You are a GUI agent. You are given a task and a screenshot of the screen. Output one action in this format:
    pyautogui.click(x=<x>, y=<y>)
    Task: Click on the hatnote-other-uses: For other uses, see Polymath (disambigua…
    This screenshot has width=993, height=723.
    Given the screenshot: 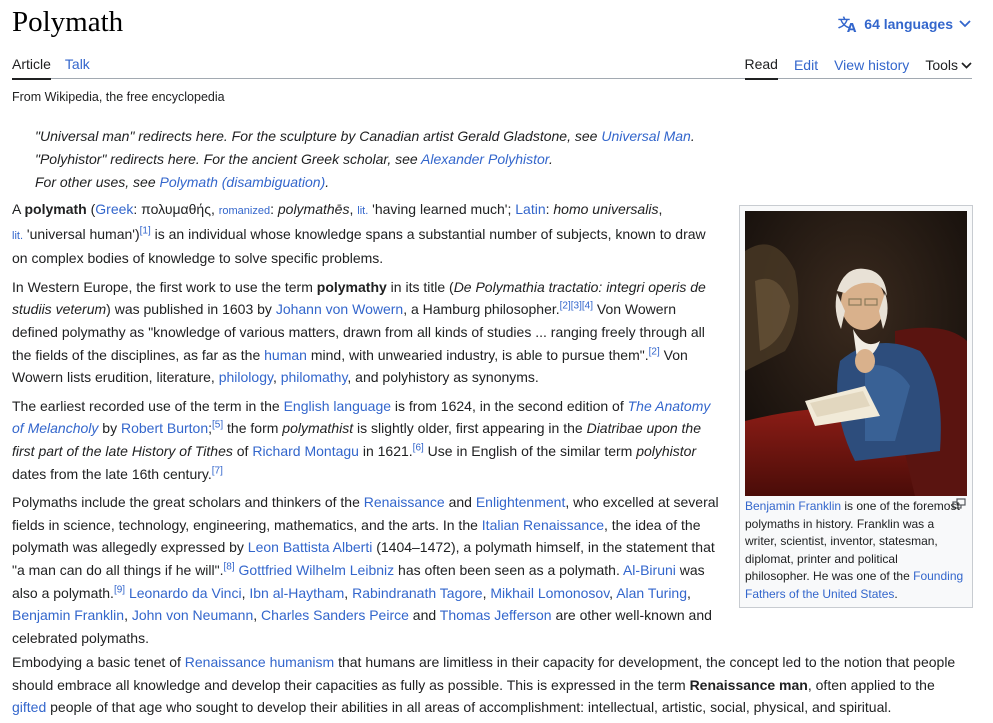 What is the action you would take?
    pyautogui.click(x=182, y=182)
    